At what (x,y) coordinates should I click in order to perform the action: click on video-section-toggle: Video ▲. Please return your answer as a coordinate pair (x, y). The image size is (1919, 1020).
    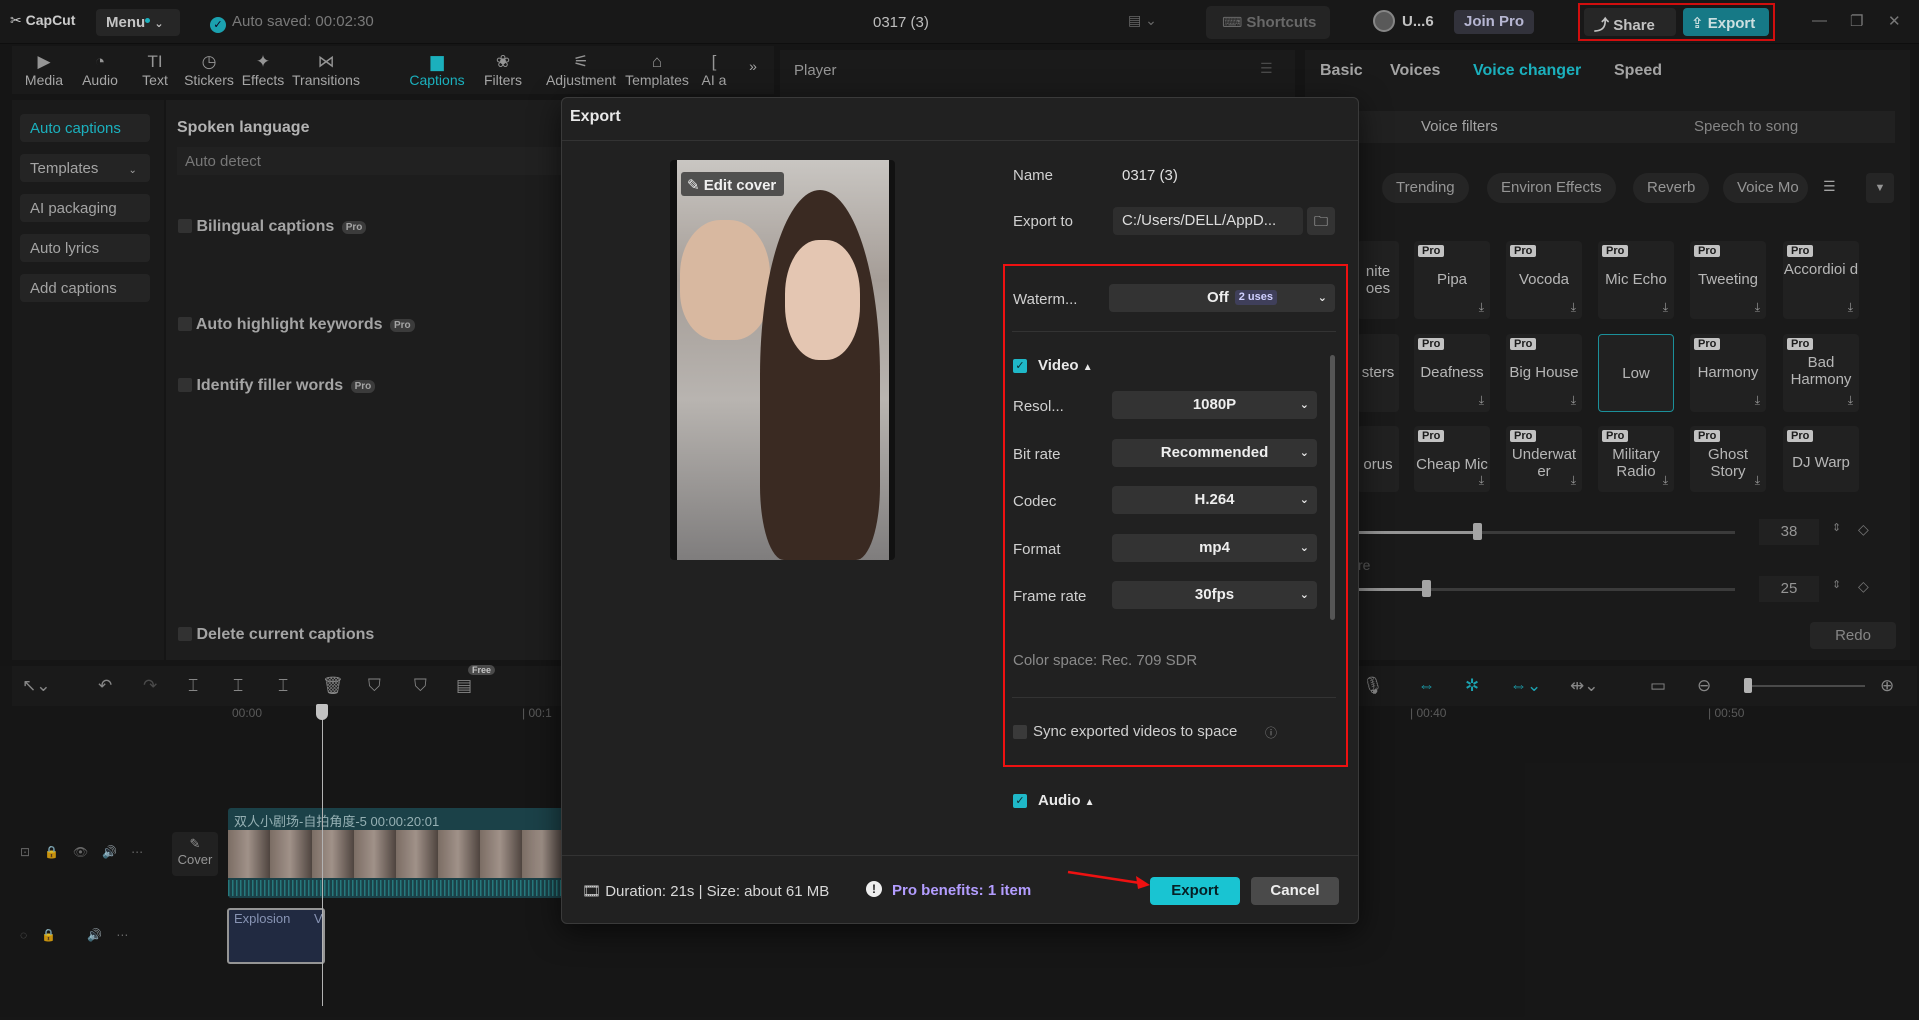
    Looking at the image, I should click on (1065, 365).